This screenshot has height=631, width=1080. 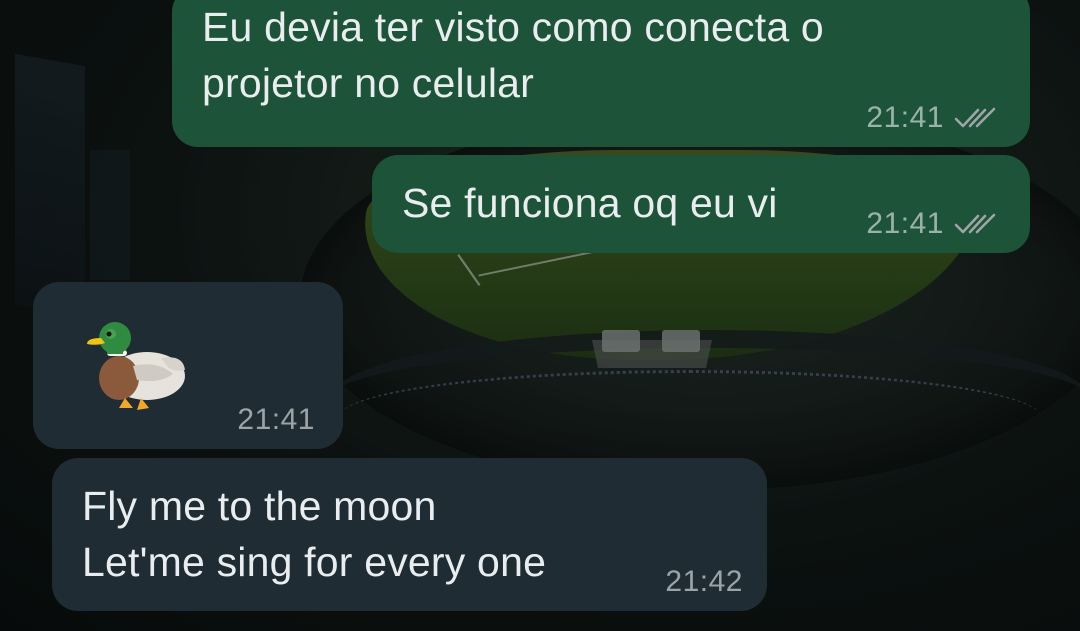 I want to click on message-text: Se funciona oq eu vi, so click(x=590, y=203).